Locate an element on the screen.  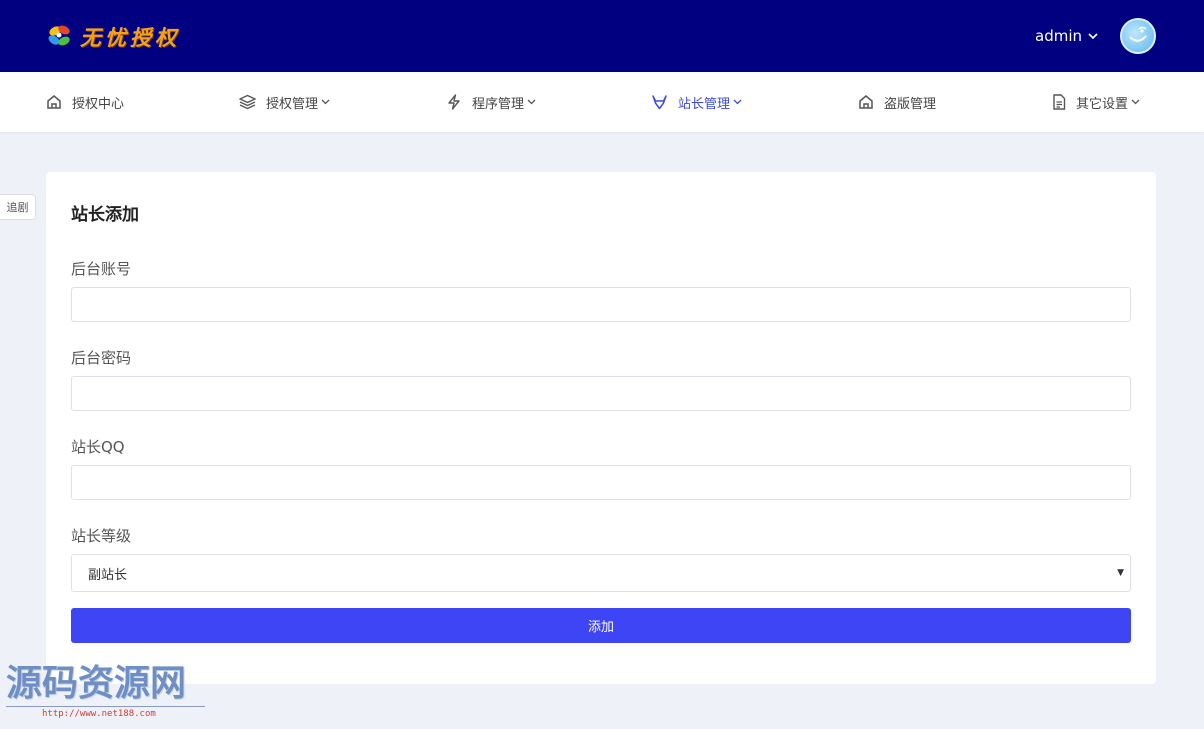
logo: 无忧授权 is located at coordinates (113, 37).